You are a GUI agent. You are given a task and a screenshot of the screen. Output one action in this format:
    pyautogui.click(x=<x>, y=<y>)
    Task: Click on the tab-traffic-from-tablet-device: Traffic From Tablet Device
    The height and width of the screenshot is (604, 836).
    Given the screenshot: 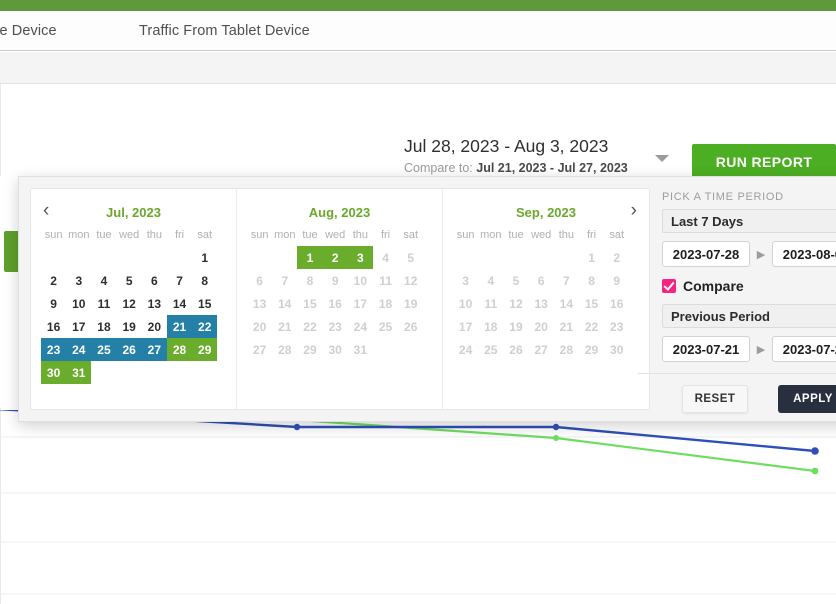 What is the action you would take?
    pyautogui.click(x=224, y=31)
    